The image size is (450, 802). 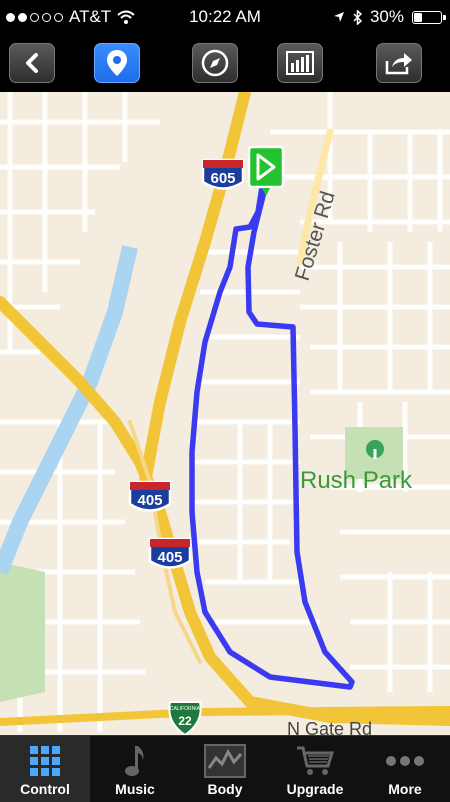 I want to click on compass-icon, so click(x=215, y=63).